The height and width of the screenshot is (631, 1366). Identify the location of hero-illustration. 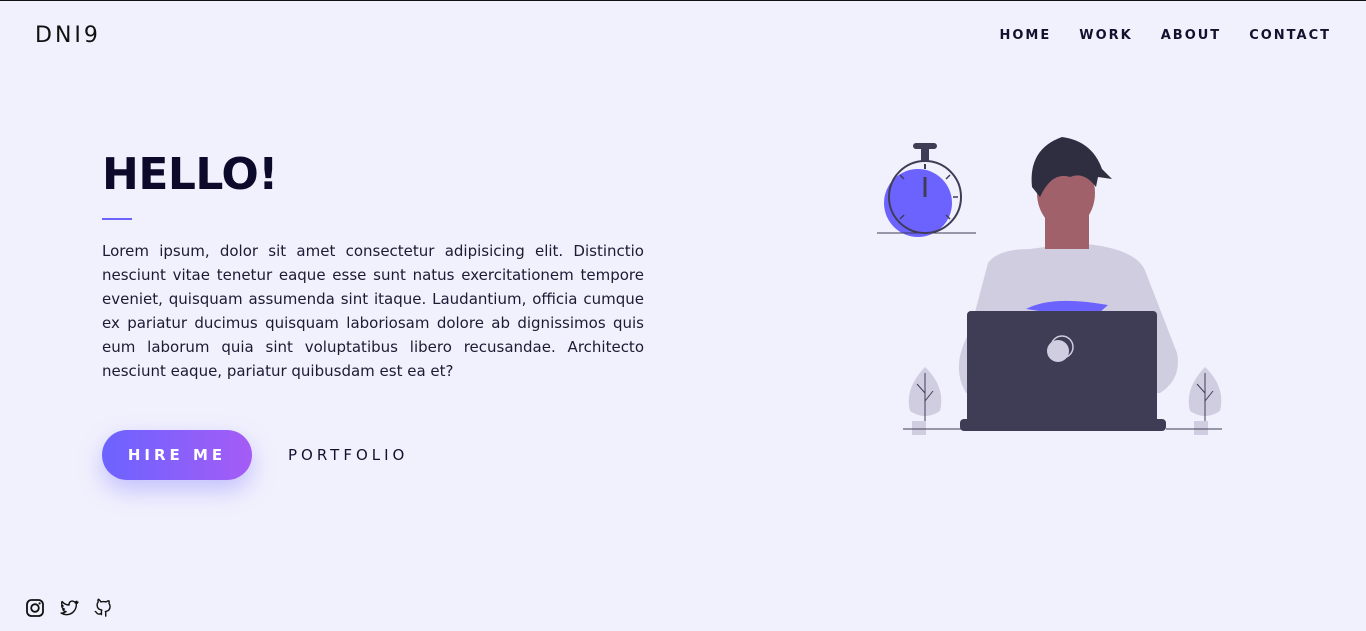
(1049, 286).